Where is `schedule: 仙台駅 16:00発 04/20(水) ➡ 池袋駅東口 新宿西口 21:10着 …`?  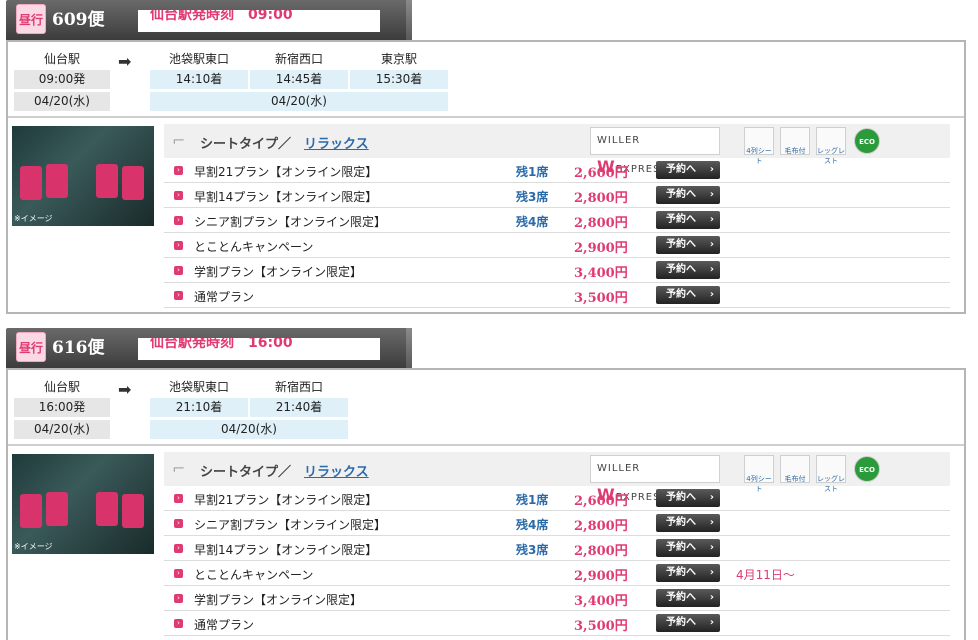 schedule: 仙台駅 16:00発 04/20(水) ➡ 池袋駅東口 新宿西口 21:10着 … is located at coordinates (486, 407).